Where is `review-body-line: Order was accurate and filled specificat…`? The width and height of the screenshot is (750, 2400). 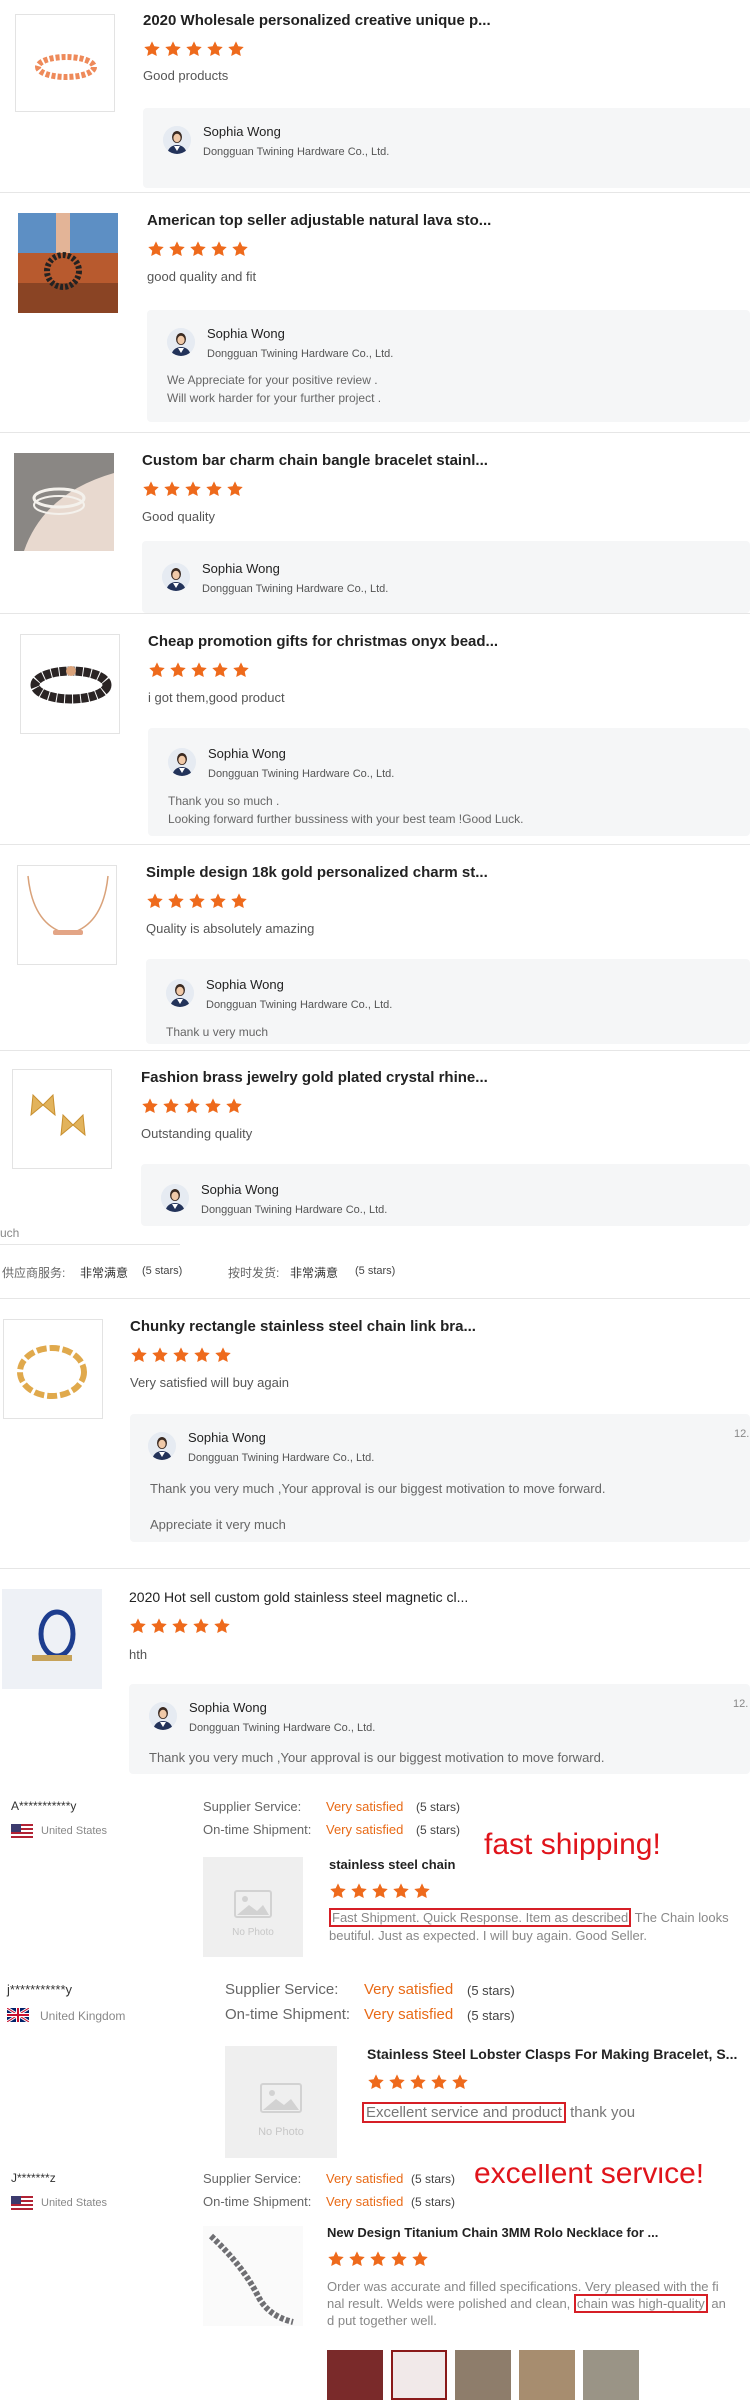 review-body-line: Order was accurate and filled specificat… is located at coordinates (523, 2286).